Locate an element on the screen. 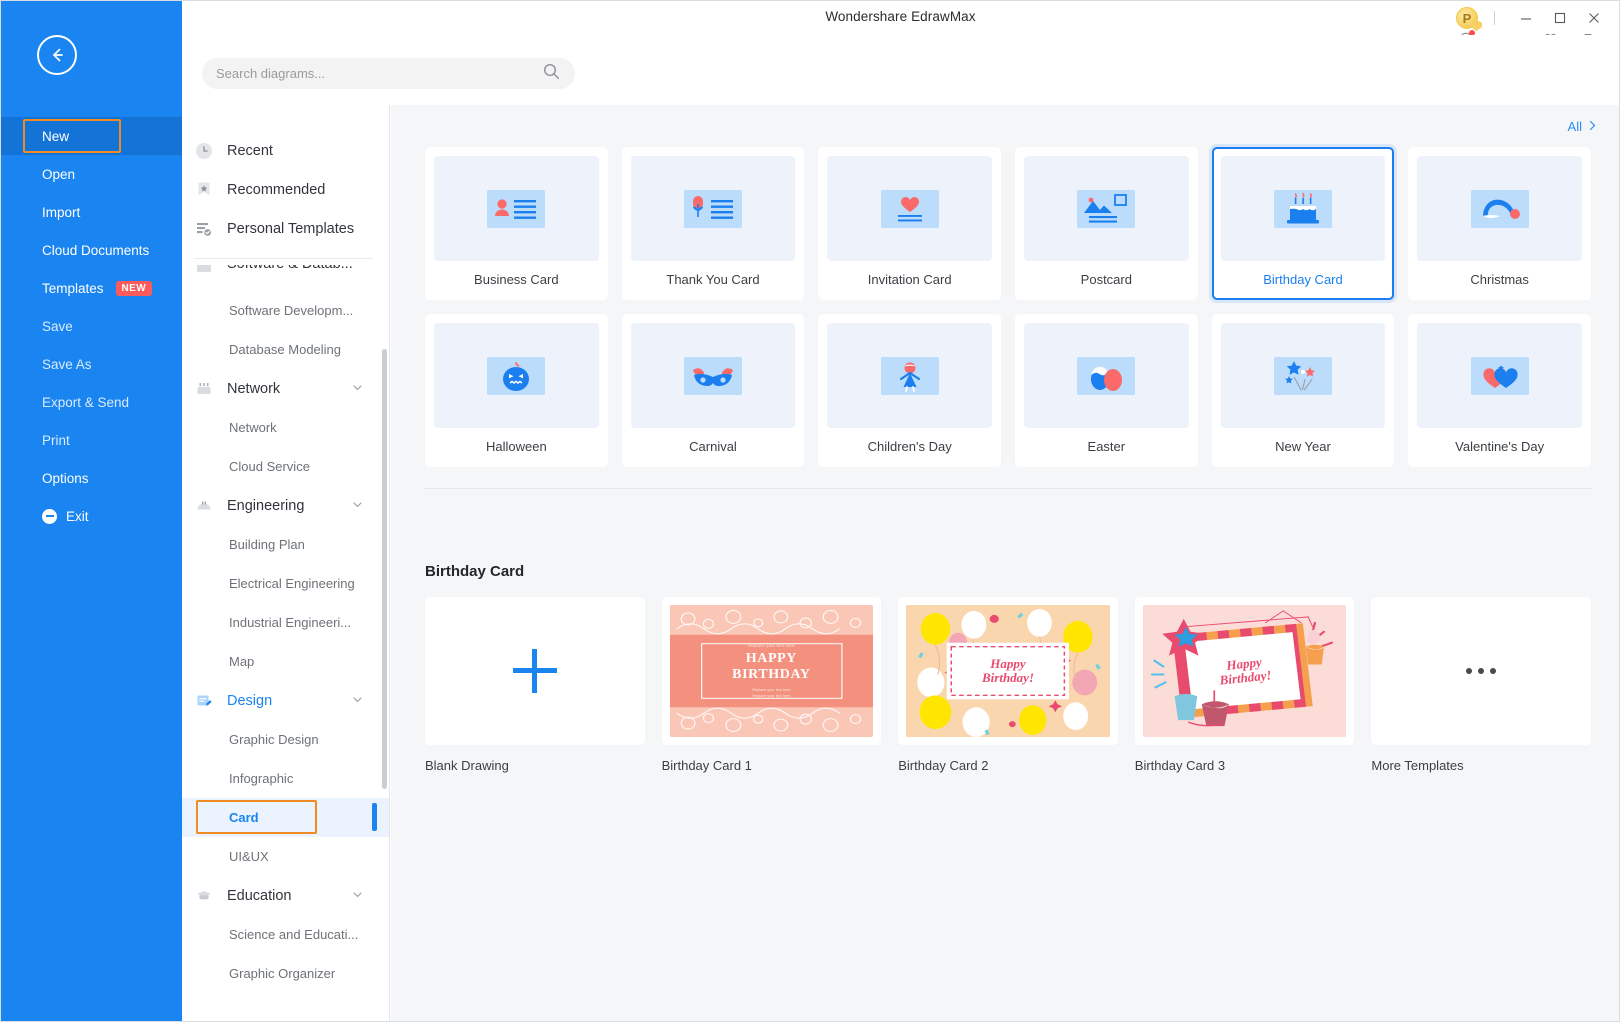 Image resolution: width=1620 pixels, height=1022 pixels. tree-group-education: Education is located at coordinates (285, 895).